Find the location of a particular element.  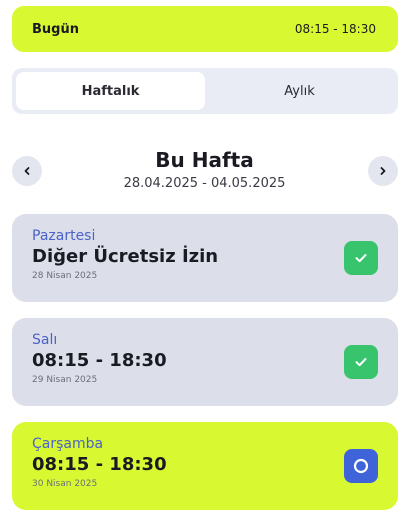

today-label: Bugün is located at coordinates (55, 29).